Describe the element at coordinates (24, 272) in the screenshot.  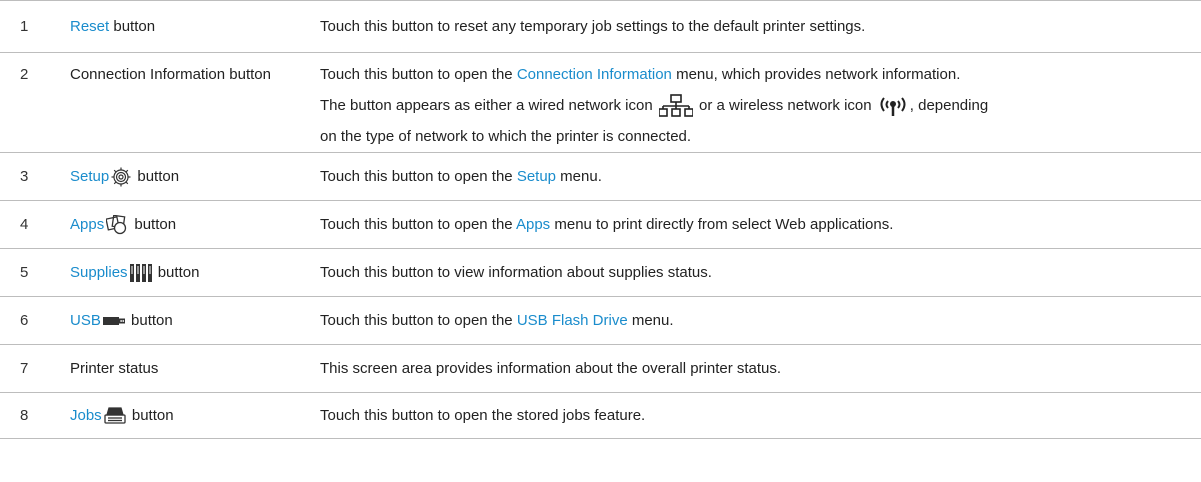
I see `row-number: 5` at that location.